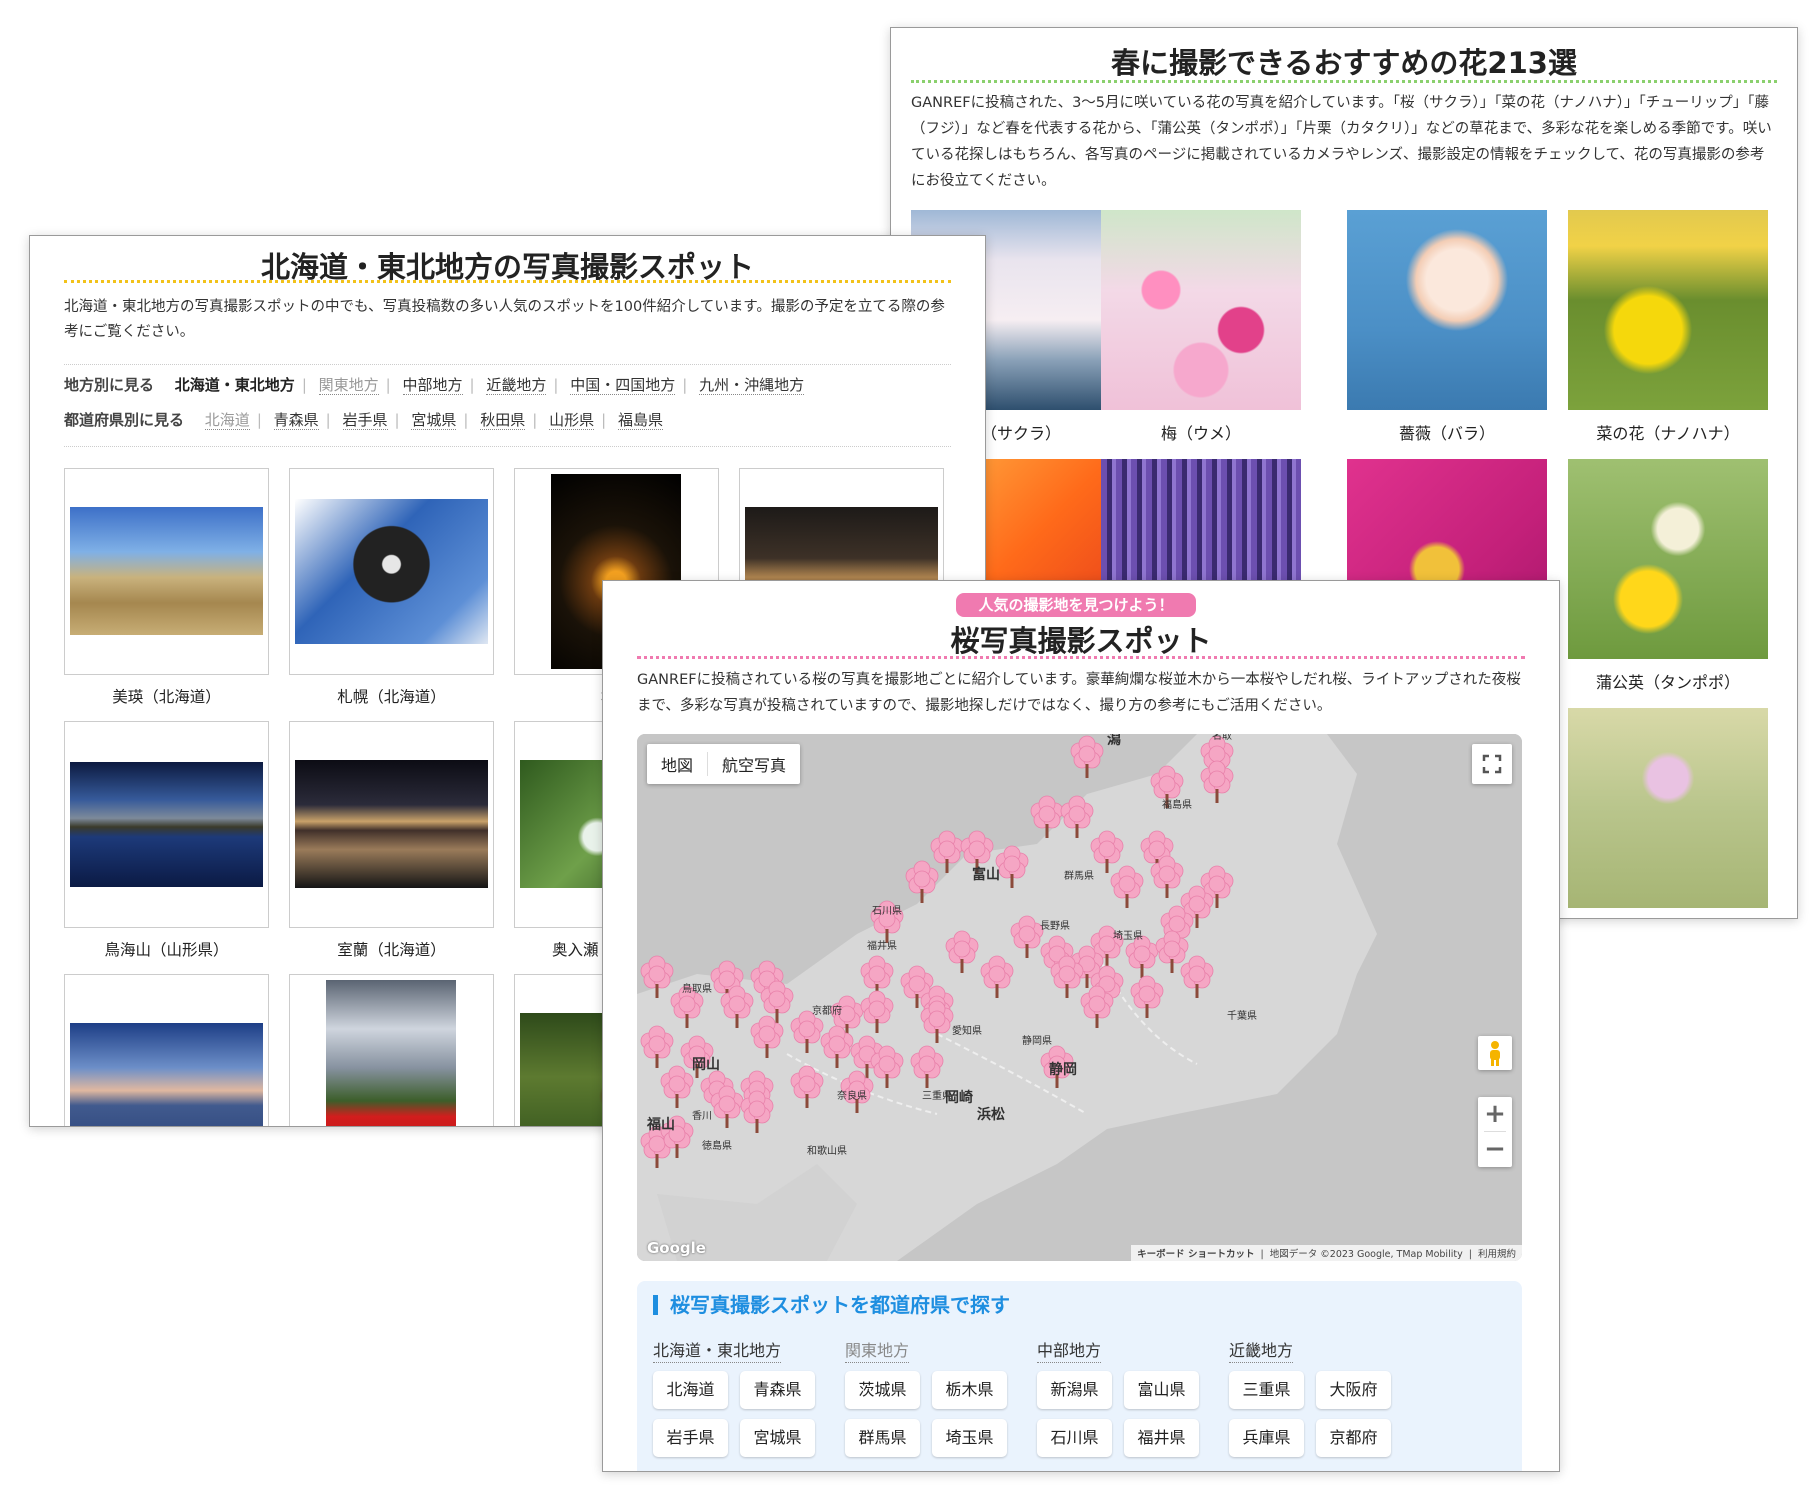 The height and width of the screenshot is (1498, 1815). What do you see at coordinates (507, 281) in the screenshot?
I see `tohoku-title-rule` at bounding box center [507, 281].